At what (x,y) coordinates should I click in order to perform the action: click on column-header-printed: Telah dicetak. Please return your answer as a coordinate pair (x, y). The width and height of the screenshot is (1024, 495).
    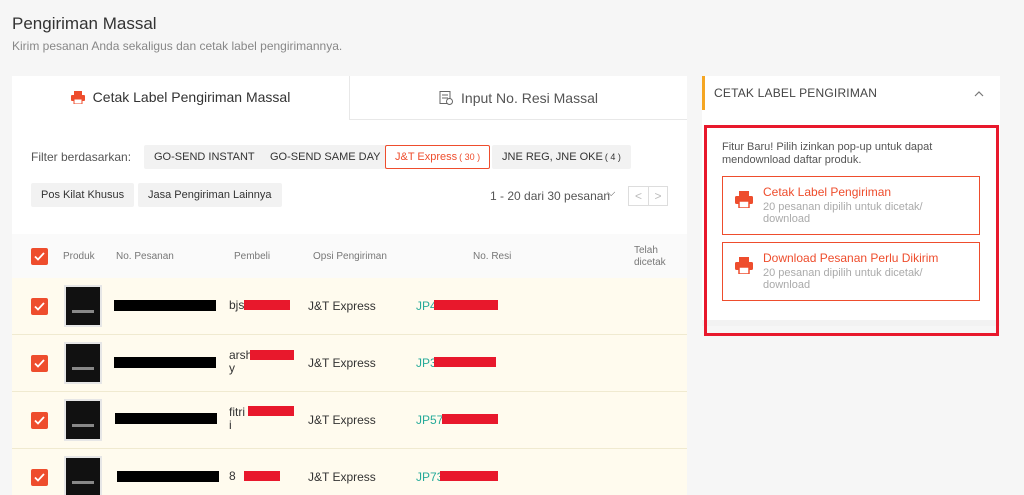
    Looking at the image, I should click on (650, 256).